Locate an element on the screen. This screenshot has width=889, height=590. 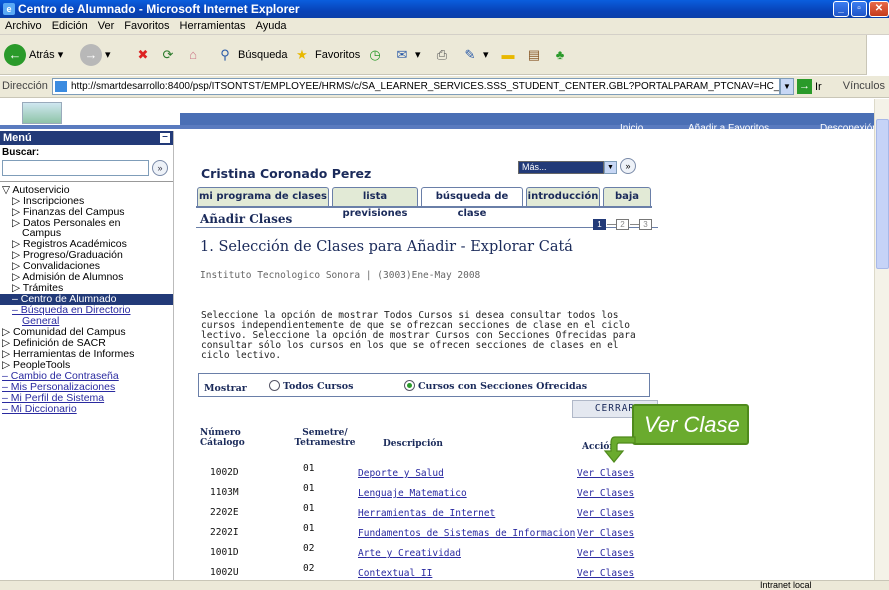
go-button: → Ir is located at coordinates (809, 86).